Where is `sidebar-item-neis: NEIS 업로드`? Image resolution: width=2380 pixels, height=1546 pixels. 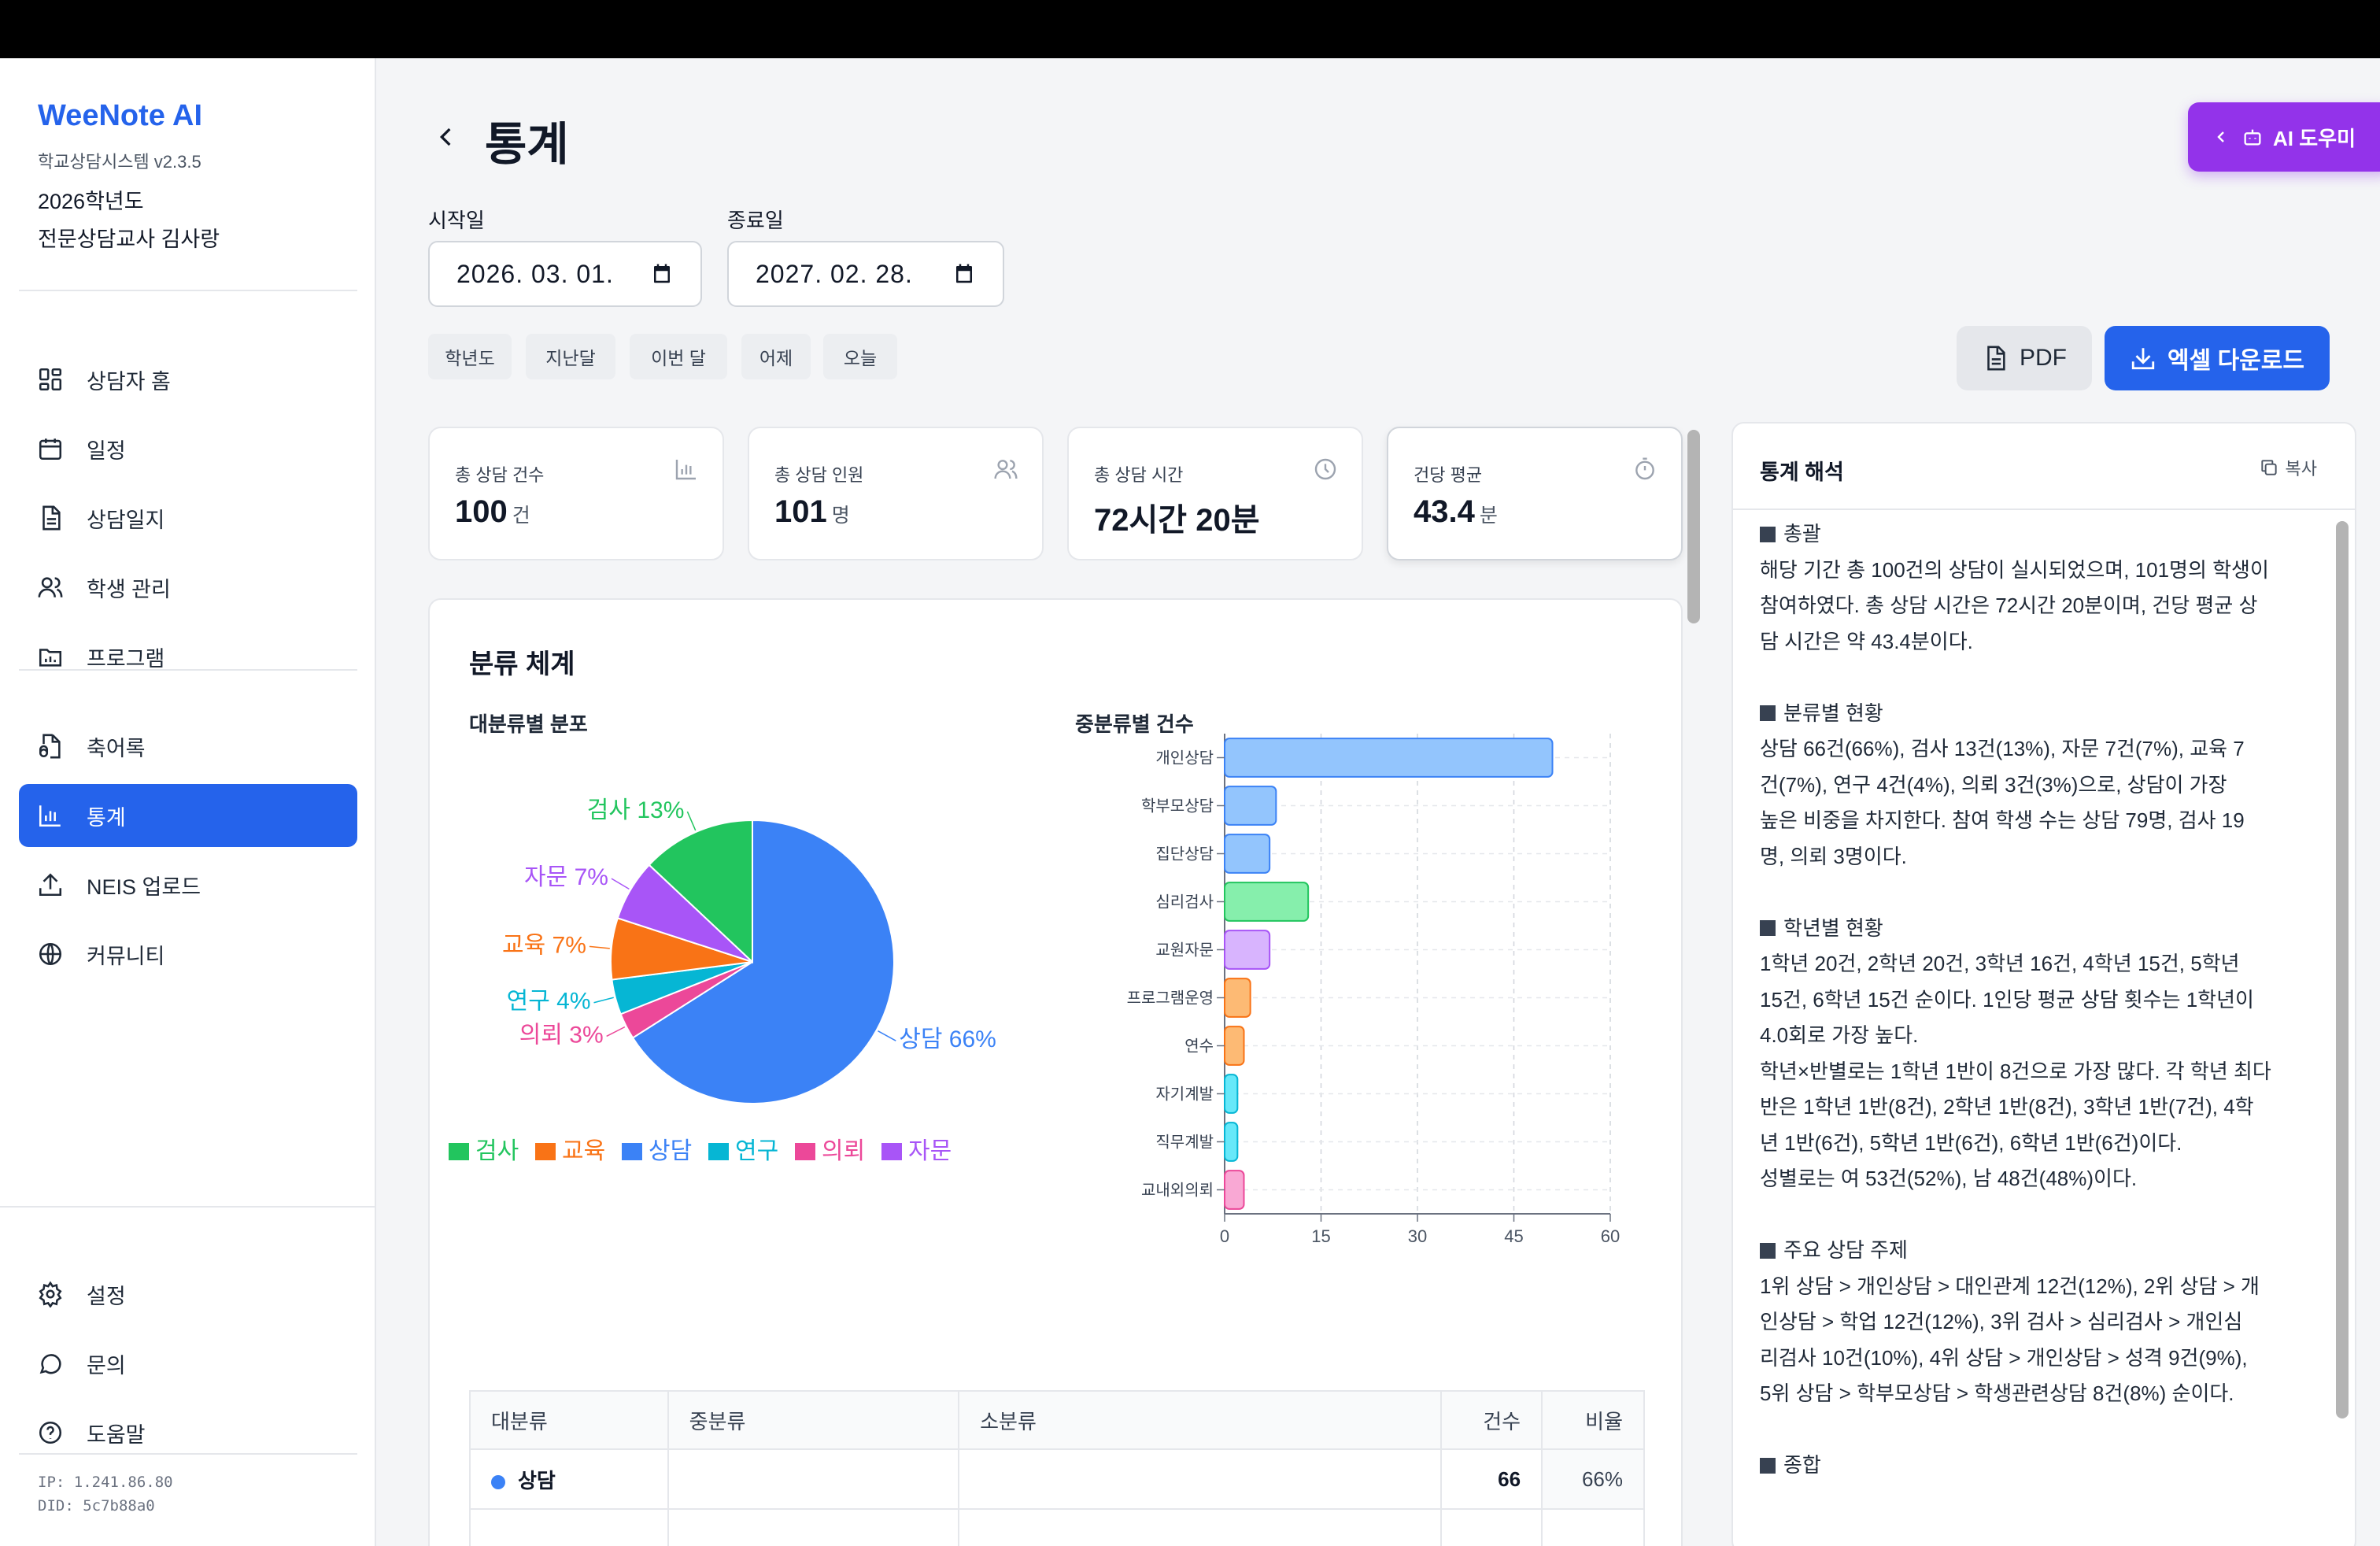
sidebar-item-neis: NEIS 업로드 is located at coordinates (188, 884).